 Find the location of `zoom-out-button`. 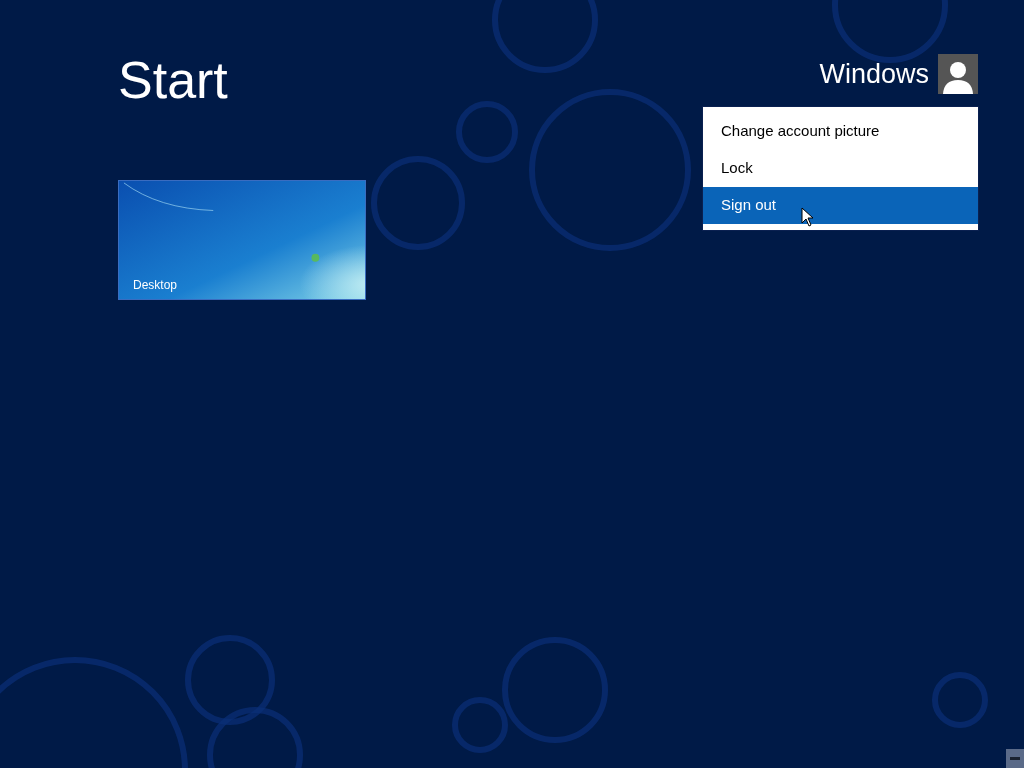

zoom-out-button is located at coordinates (1015, 758).